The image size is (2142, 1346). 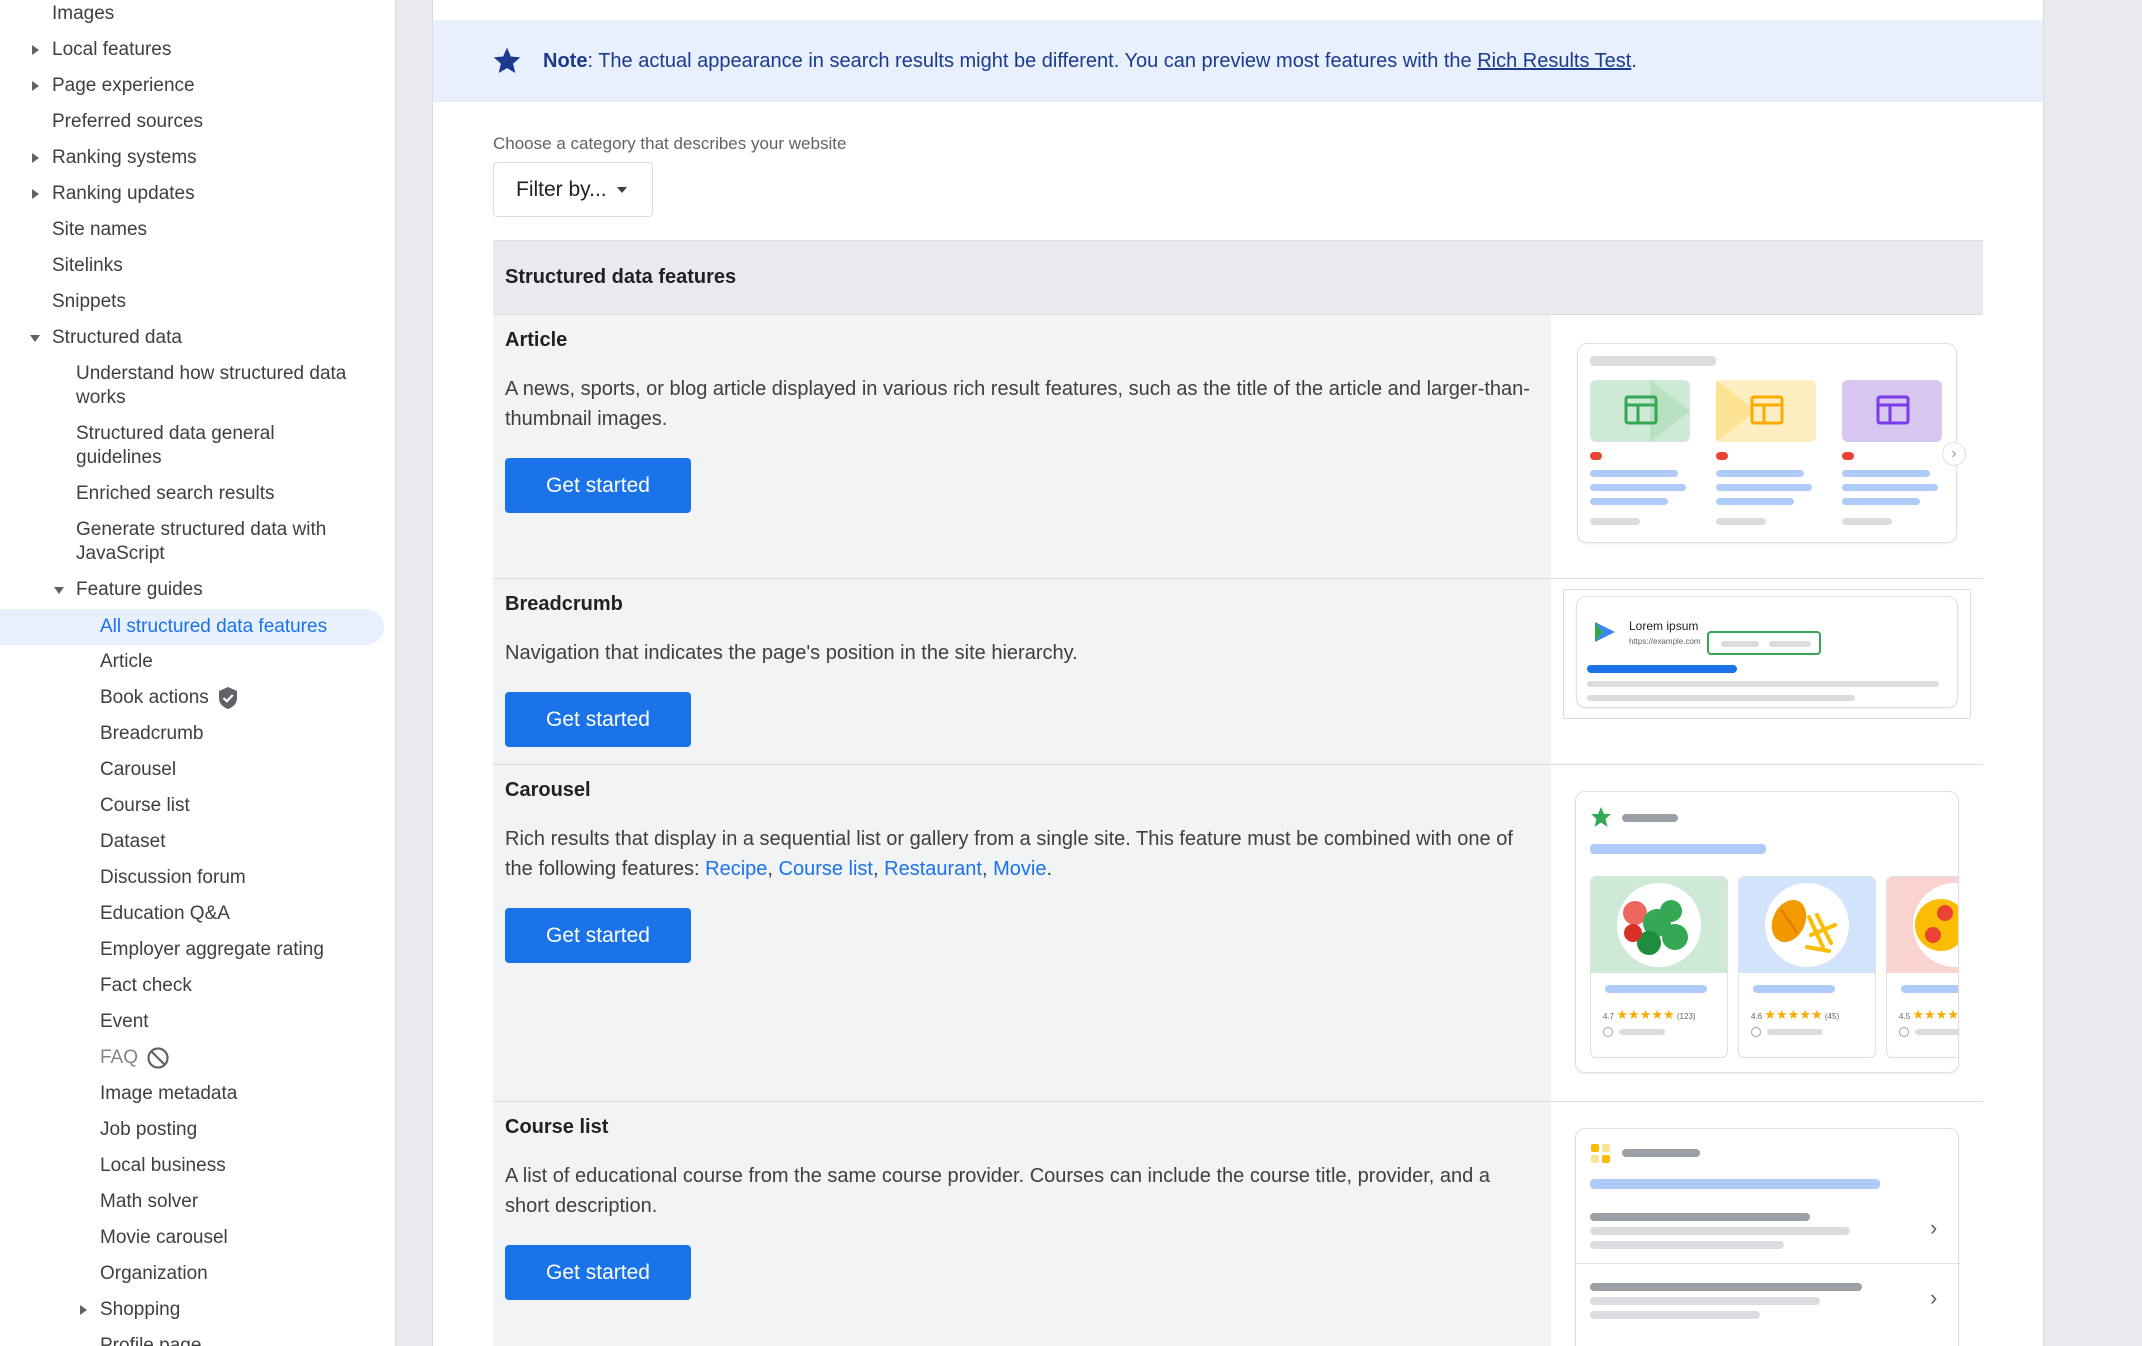 What do you see at coordinates (168, 1094) in the screenshot?
I see `sidebar-item-image-metadata: Image metadata` at bounding box center [168, 1094].